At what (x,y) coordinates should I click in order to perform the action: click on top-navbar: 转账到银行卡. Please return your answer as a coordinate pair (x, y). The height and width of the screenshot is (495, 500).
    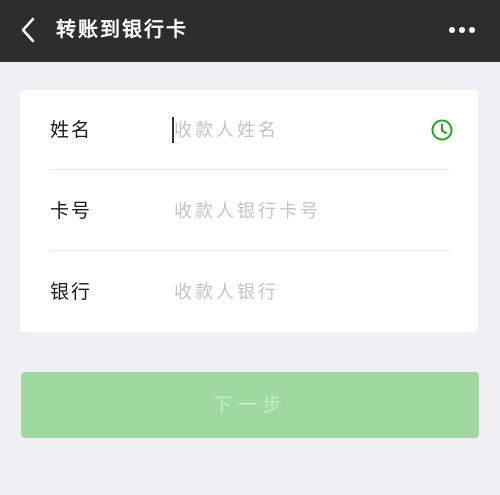
    Looking at the image, I should click on (250, 31).